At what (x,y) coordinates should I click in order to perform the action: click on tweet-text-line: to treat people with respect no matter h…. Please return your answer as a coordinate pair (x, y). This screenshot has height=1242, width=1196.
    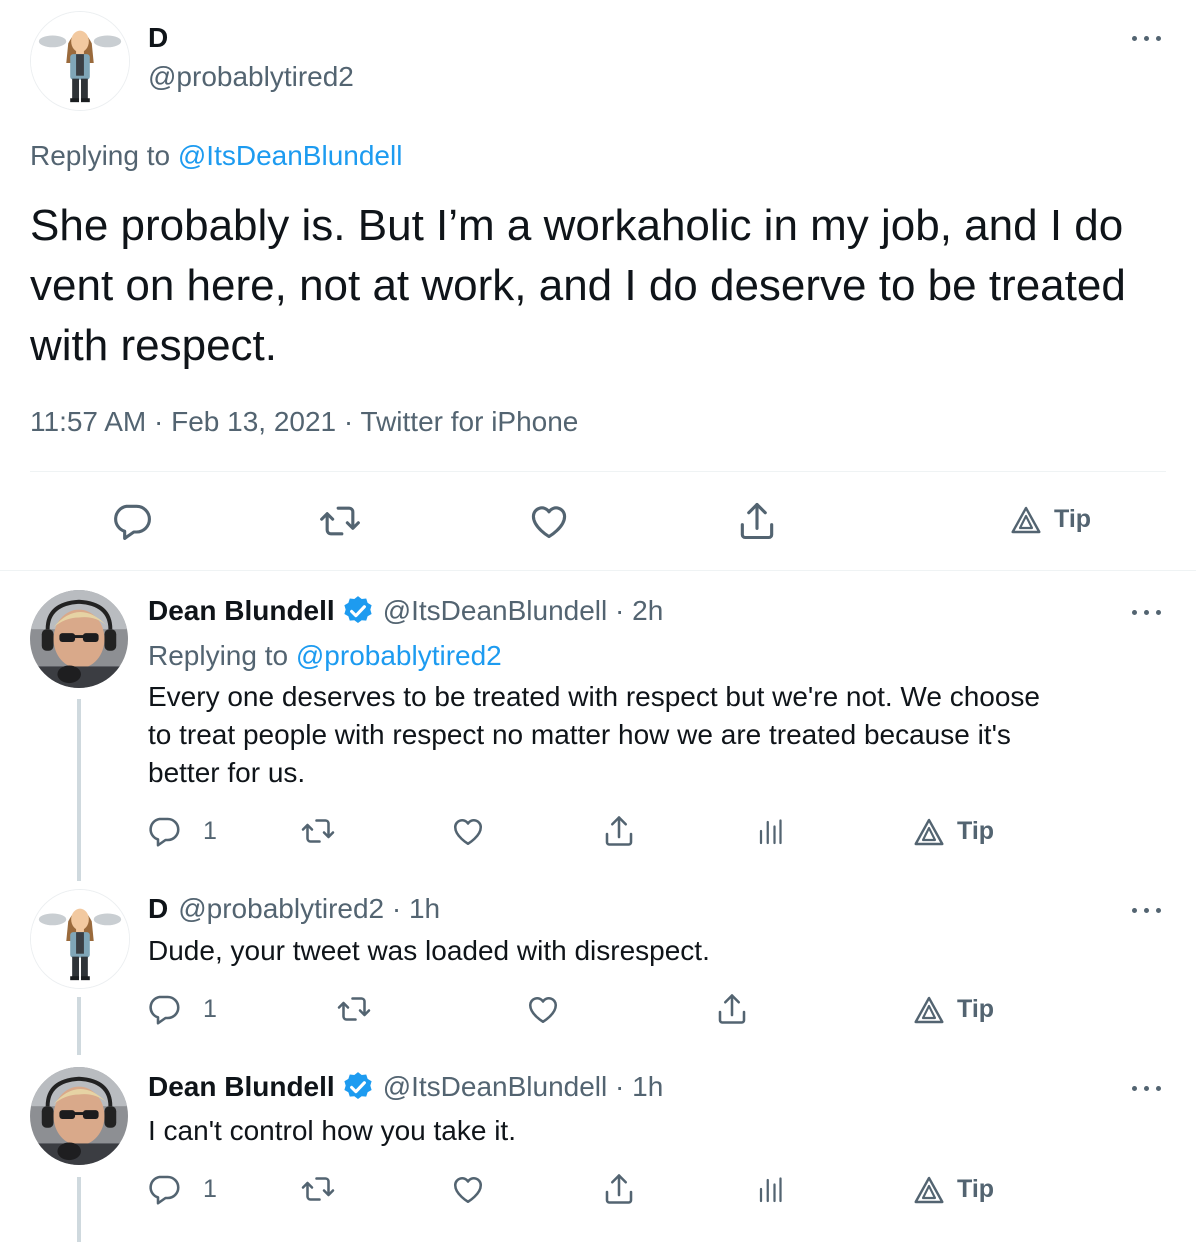
    Looking at the image, I should click on (579, 734).